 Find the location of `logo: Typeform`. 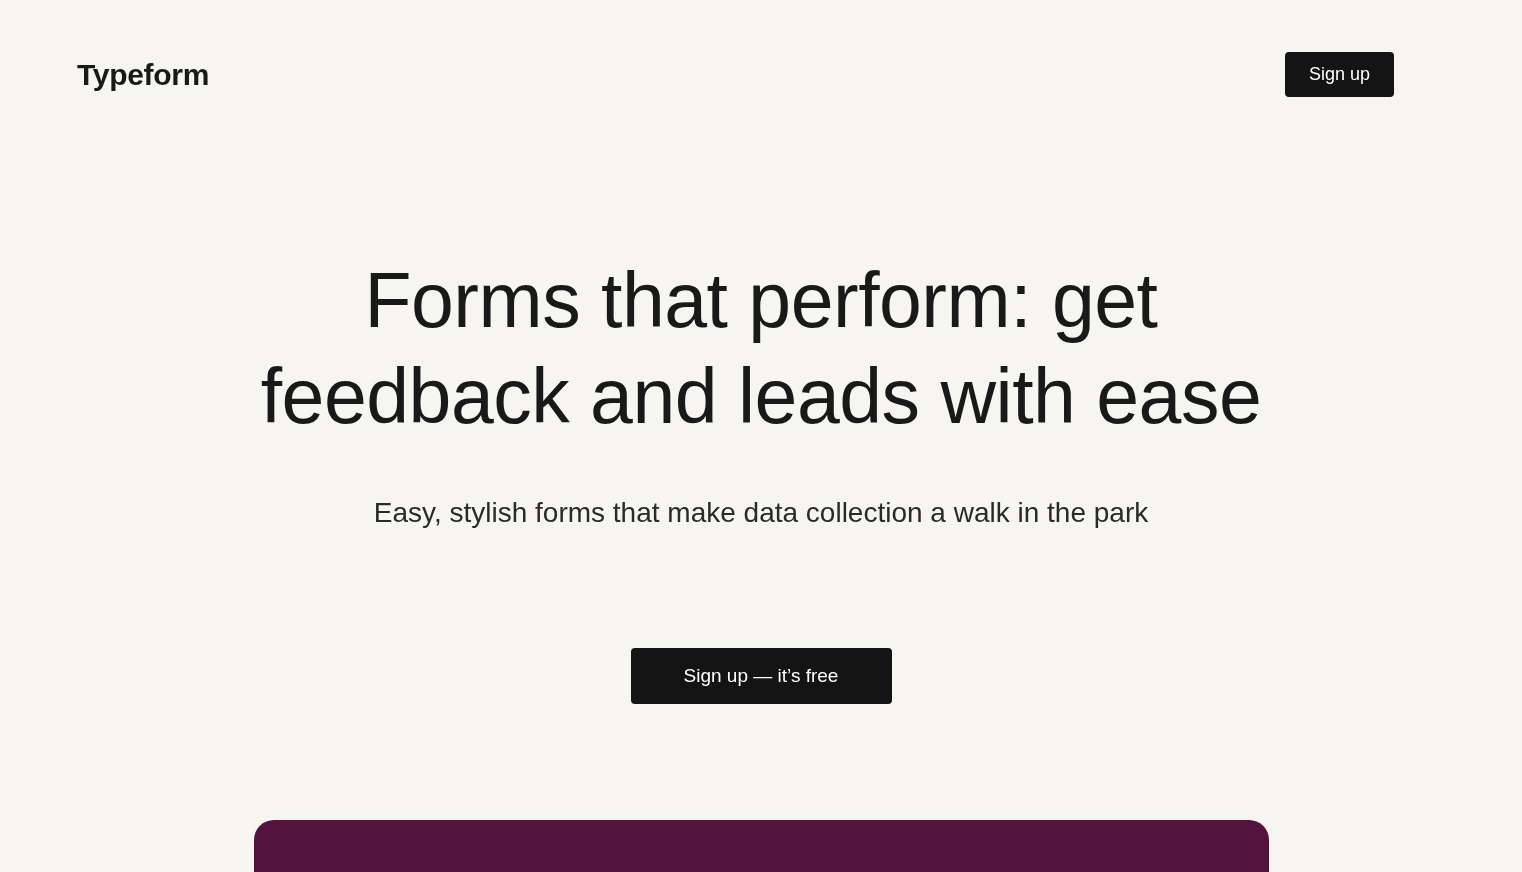

logo: Typeform is located at coordinates (143, 74).